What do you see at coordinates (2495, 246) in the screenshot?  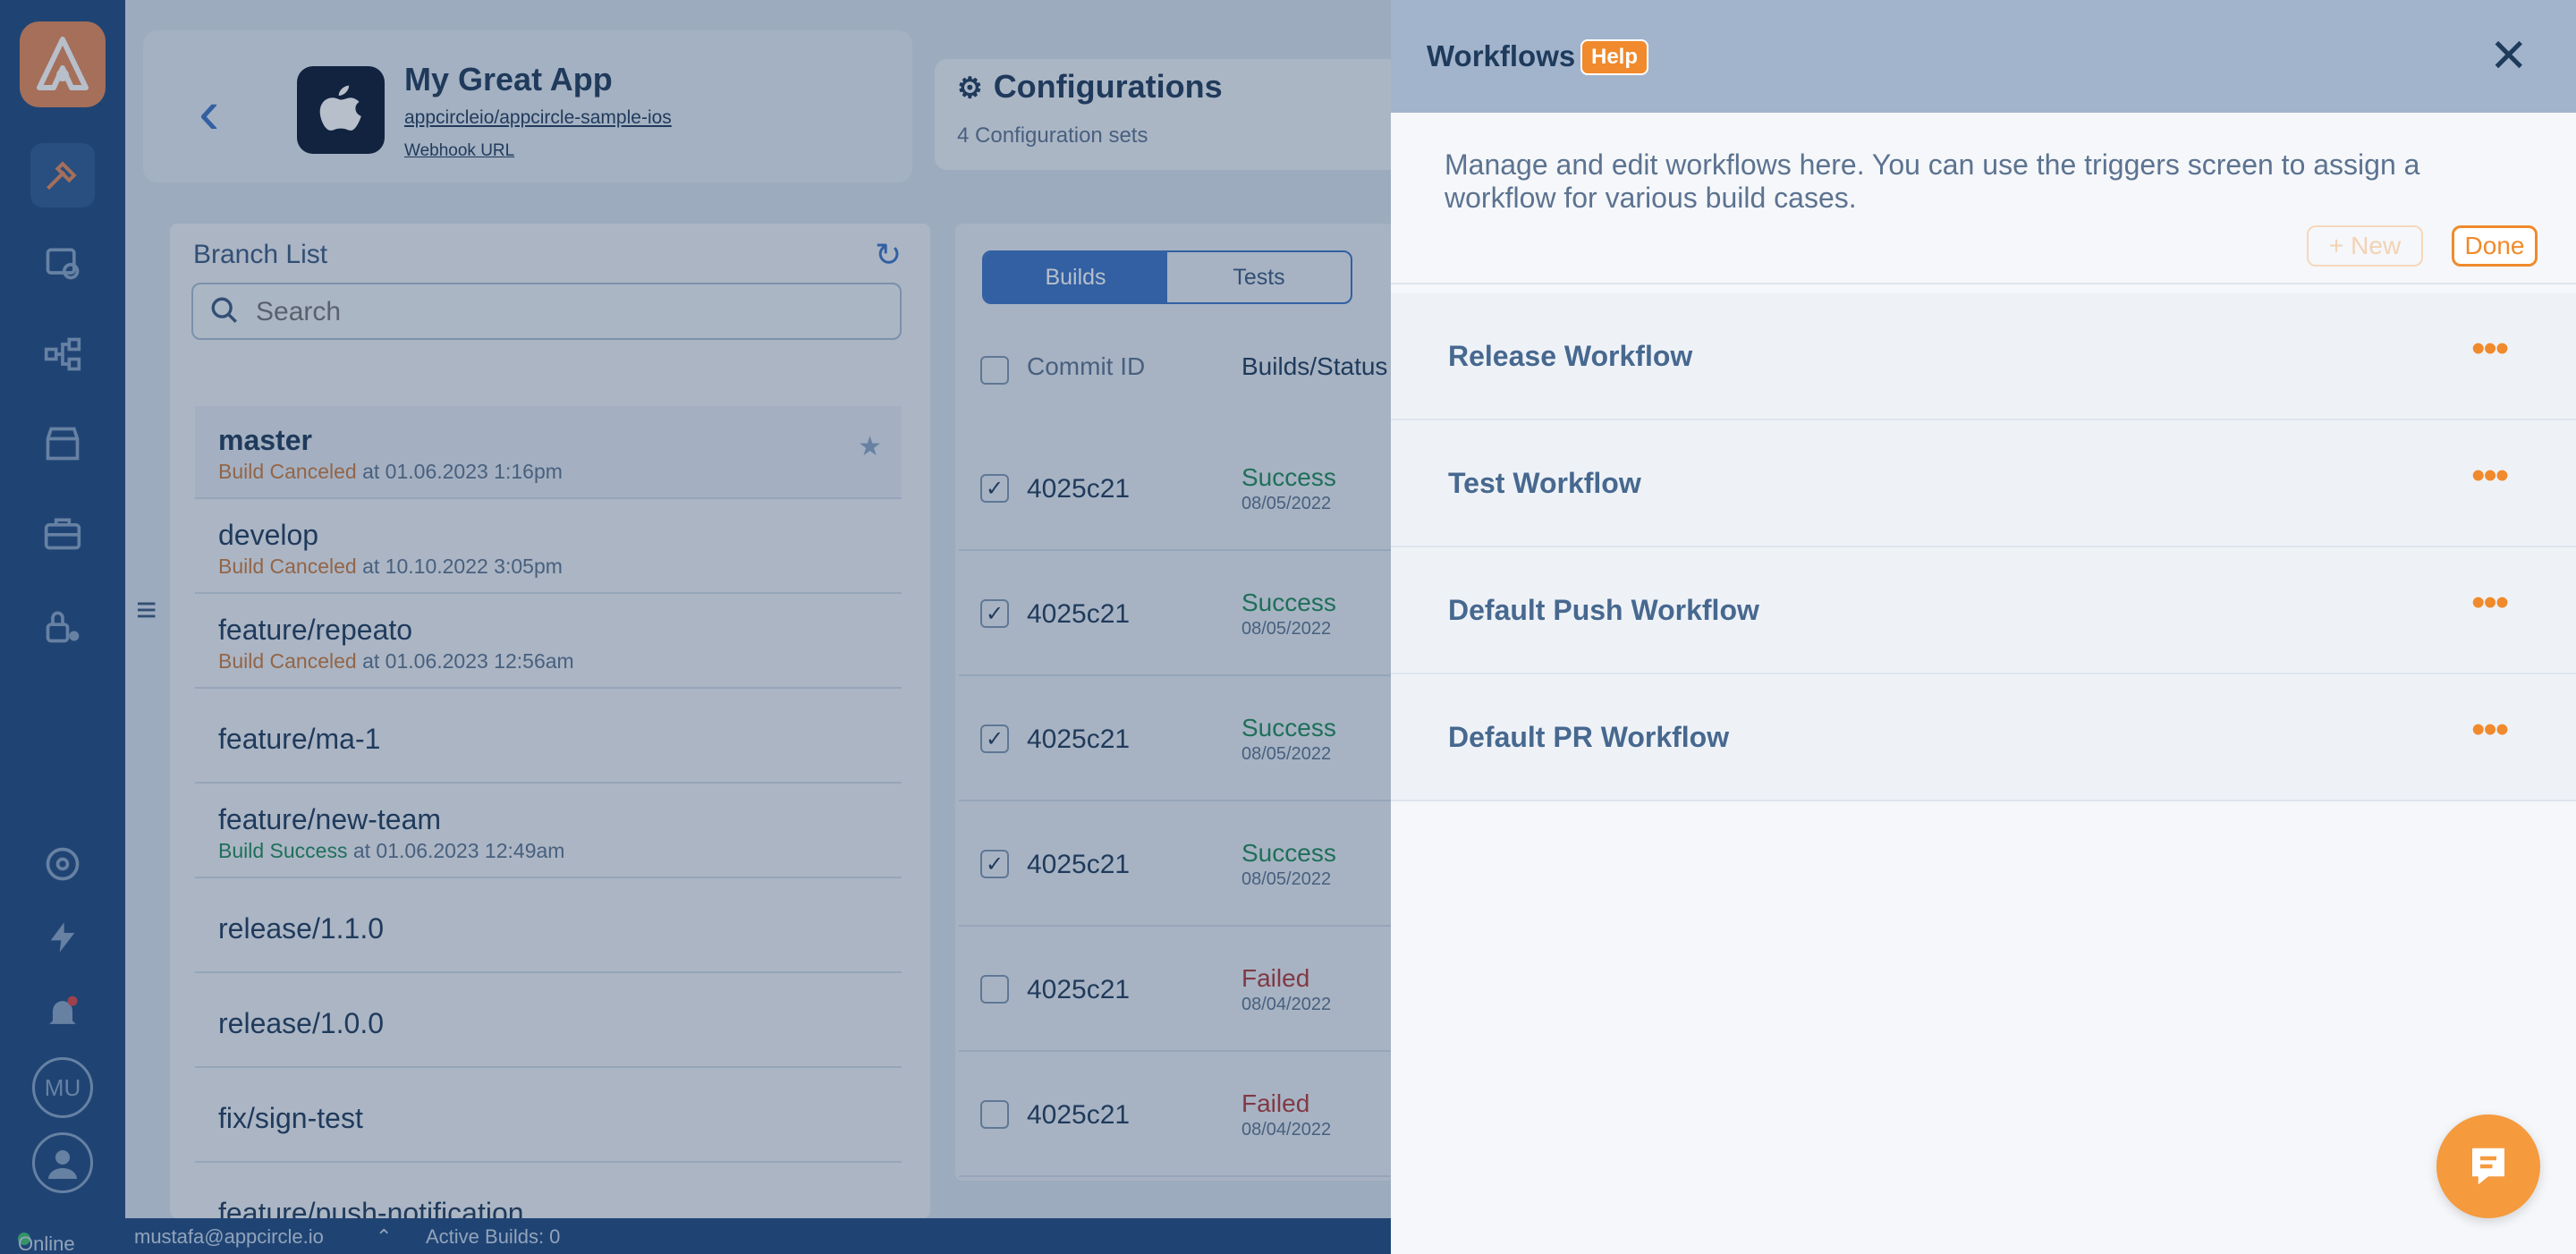 I see `done-button: Done` at bounding box center [2495, 246].